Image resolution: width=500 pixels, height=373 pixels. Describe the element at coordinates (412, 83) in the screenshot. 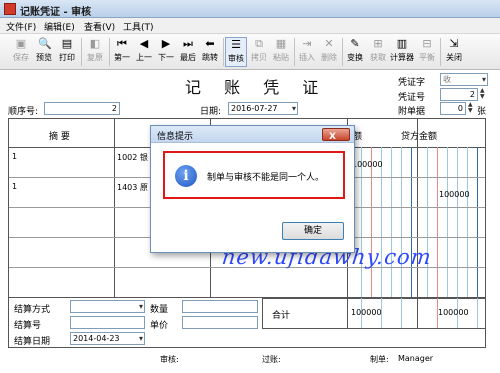

I see `voucher-type-label: 凭证字` at that location.